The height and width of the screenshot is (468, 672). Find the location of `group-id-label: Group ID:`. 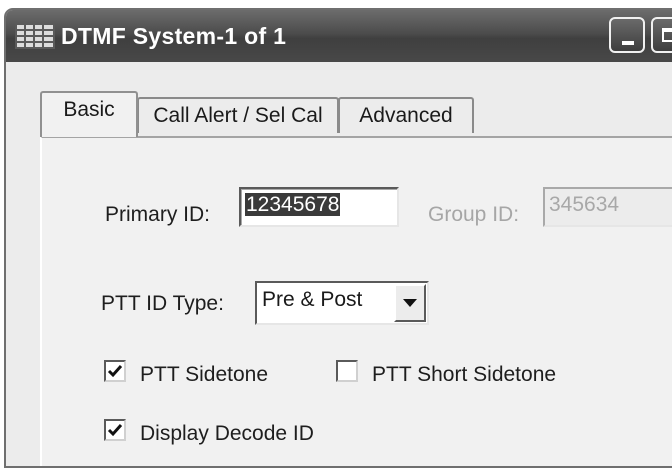

group-id-label: Group ID: is located at coordinates (474, 214).